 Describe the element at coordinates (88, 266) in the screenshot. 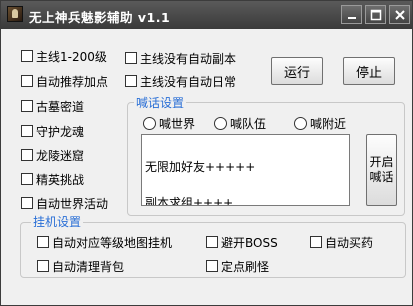

I see `checkbox-label: 自动清理背包` at that location.